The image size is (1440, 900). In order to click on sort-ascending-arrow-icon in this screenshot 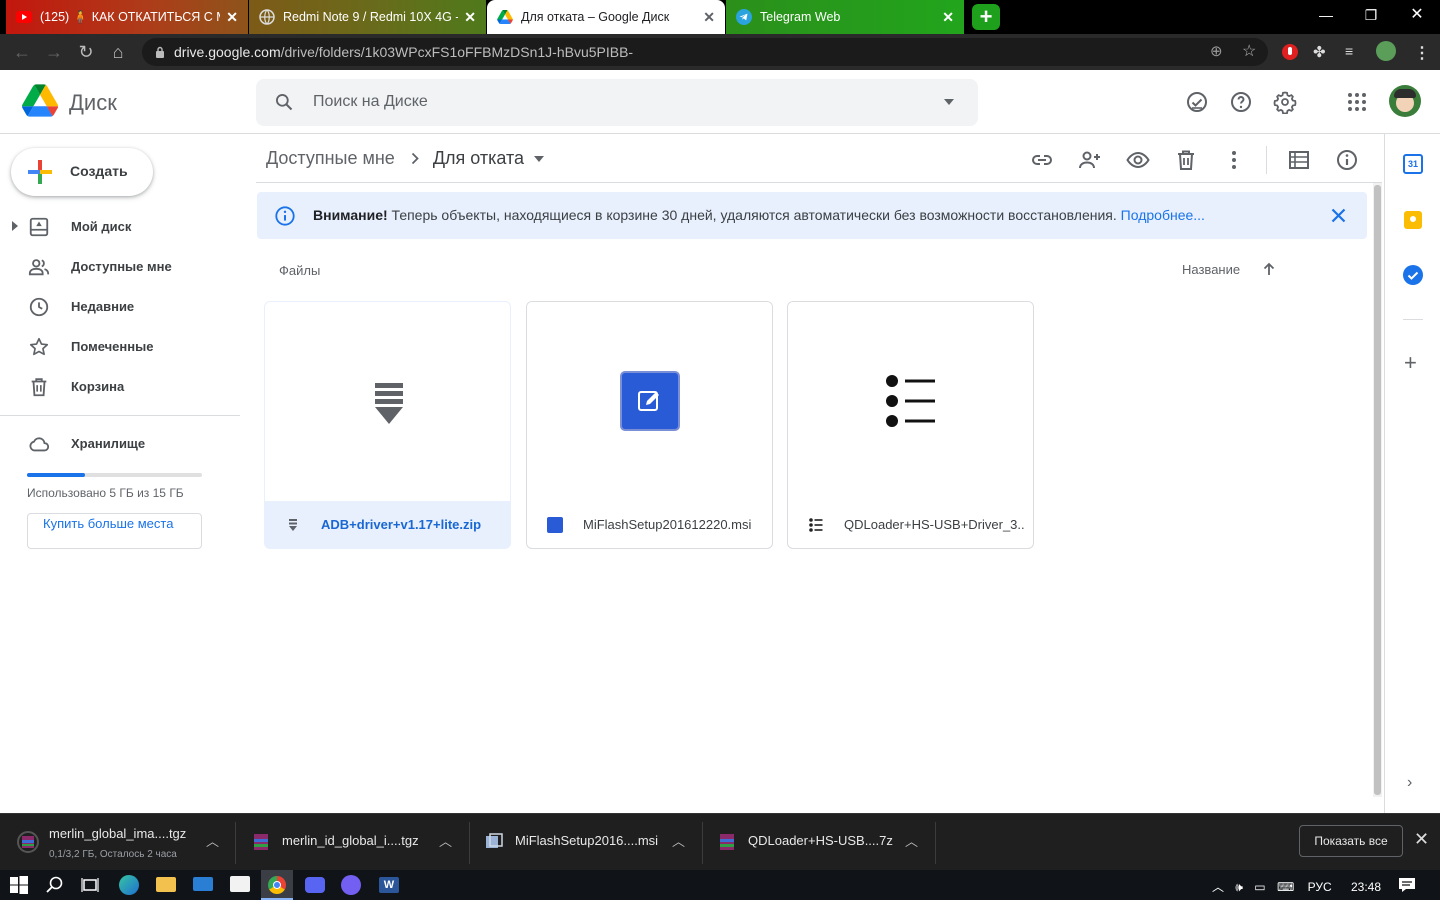, I will do `click(1269, 269)`.